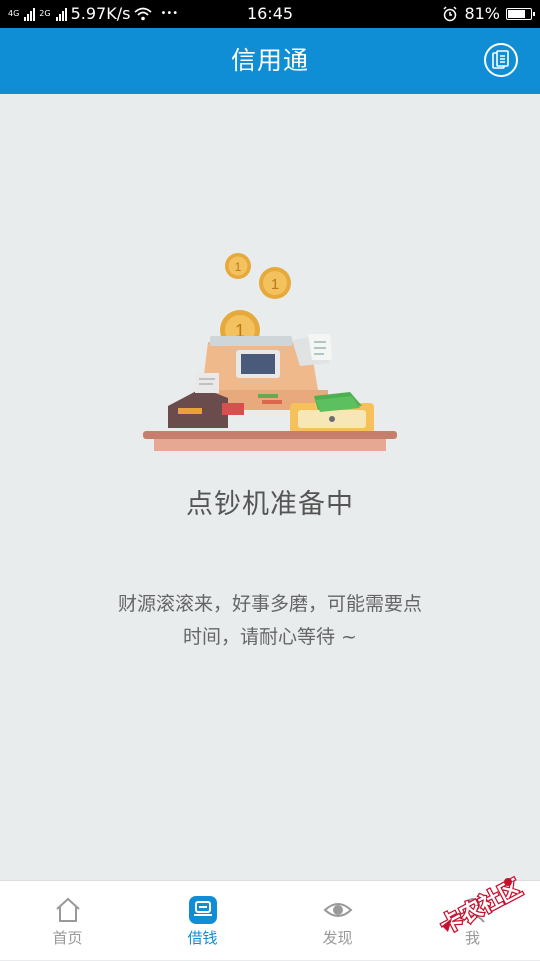 The width and height of the screenshot is (540, 961). I want to click on loading-message: 财源滚滚来，好事多磨，可能需要点 时间，请耐心等待 ~, so click(270, 621).